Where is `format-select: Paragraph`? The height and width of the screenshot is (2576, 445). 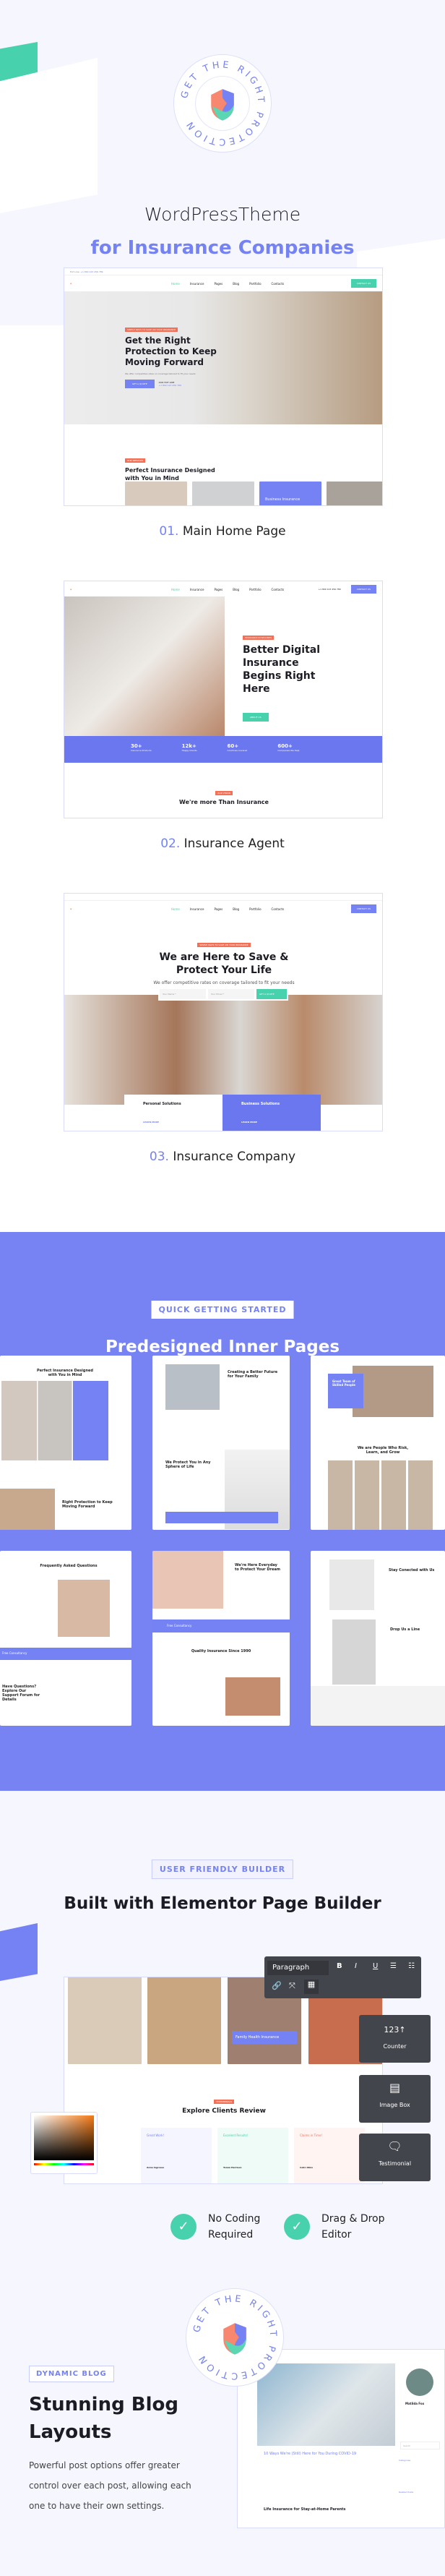 format-select: Paragraph is located at coordinates (298, 1968).